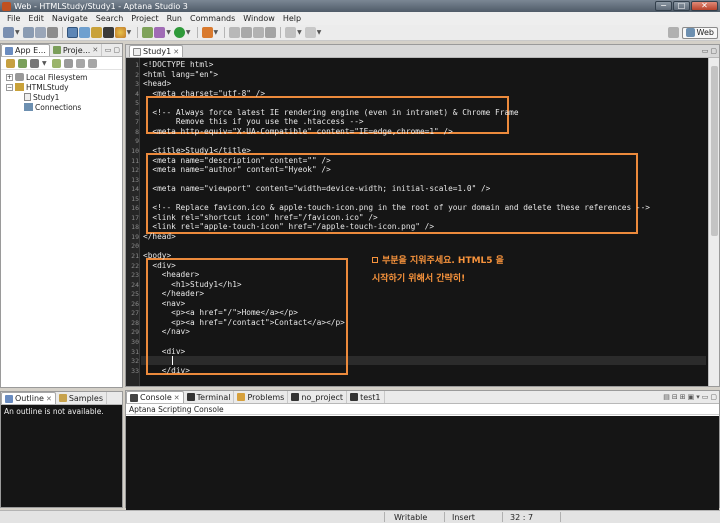  I want to click on menu-help: Help, so click(292, 18).